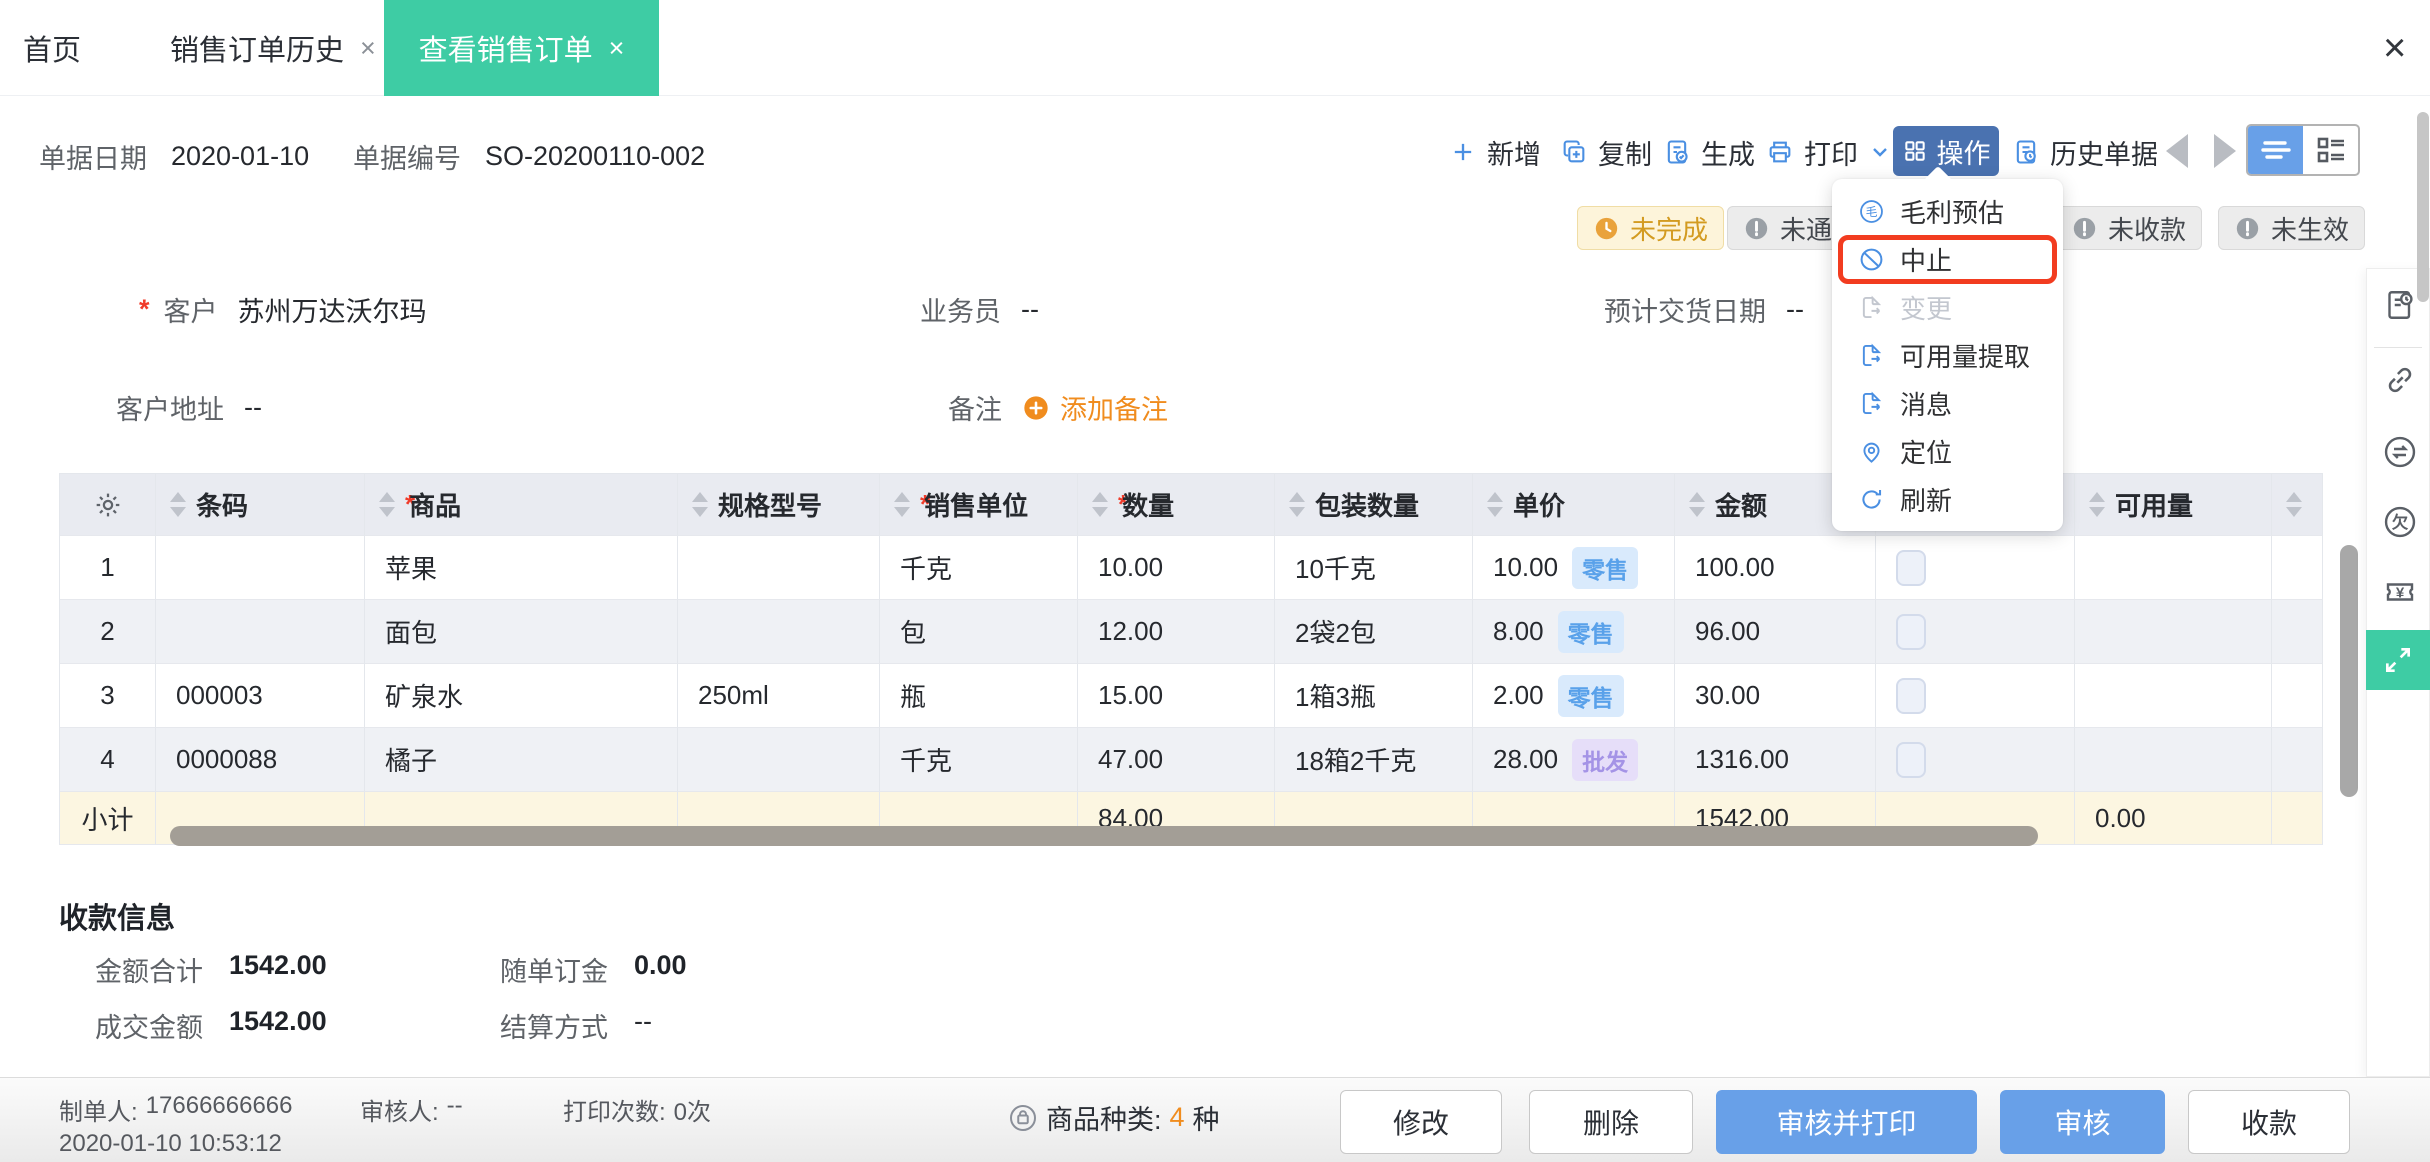 This screenshot has height=1162, width=2430. Describe the element at coordinates (1176, 505) in the screenshot. I see `header-qty: * 数量` at that location.